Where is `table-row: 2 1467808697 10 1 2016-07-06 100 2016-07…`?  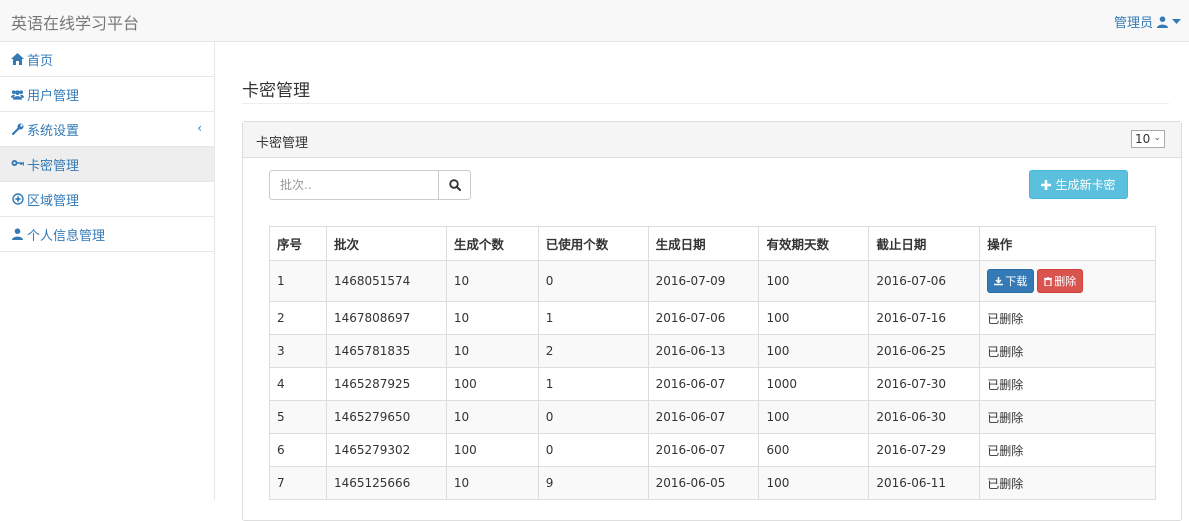
table-row: 2 1467808697 10 1 2016-07-06 100 2016-07… is located at coordinates (712, 318).